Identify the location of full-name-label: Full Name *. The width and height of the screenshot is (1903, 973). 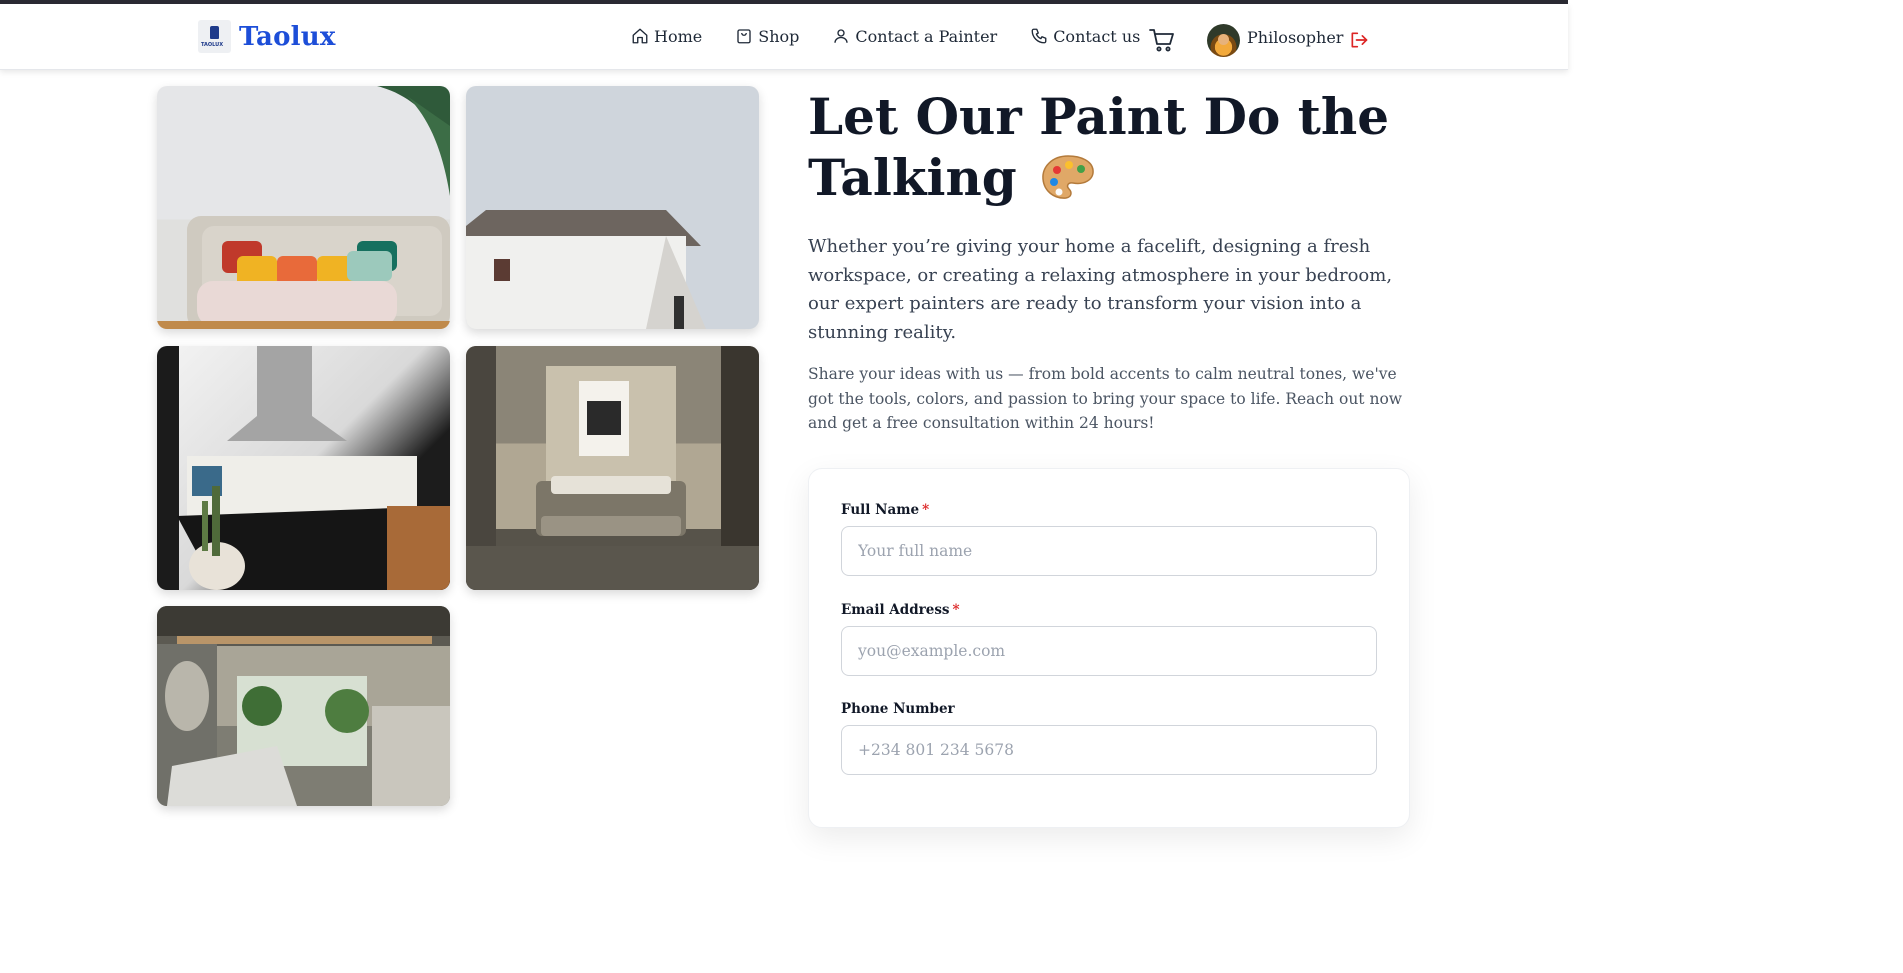
(885, 510).